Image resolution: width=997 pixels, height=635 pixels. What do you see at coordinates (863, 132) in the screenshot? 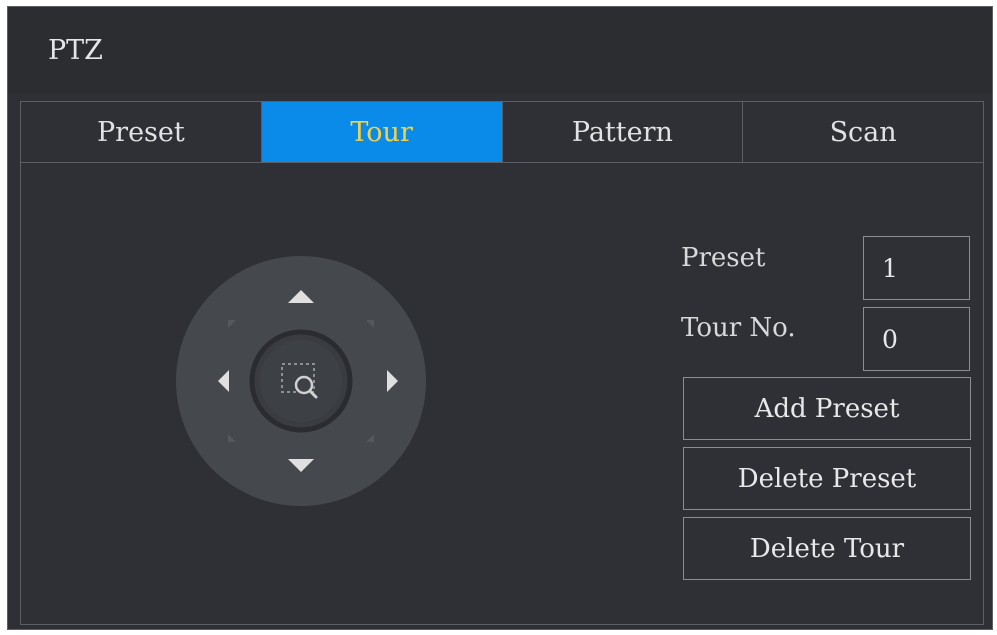
I see `tab-scan: Scan` at bounding box center [863, 132].